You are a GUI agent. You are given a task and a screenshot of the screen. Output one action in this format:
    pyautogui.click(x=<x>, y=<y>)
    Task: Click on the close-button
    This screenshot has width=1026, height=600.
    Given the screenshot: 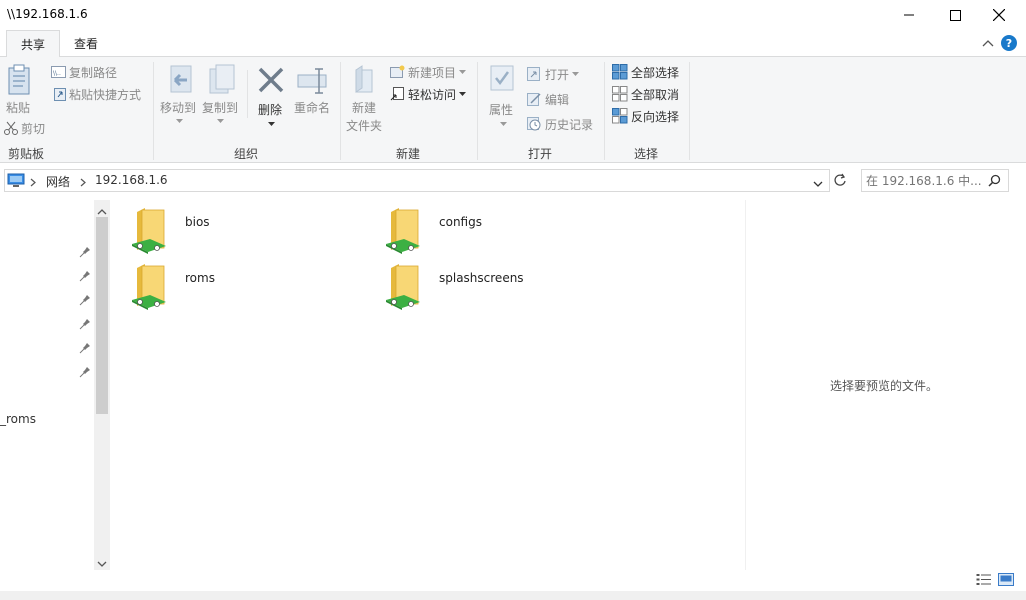 What is the action you would take?
    pyautogui.click(x=999, y=15)
    